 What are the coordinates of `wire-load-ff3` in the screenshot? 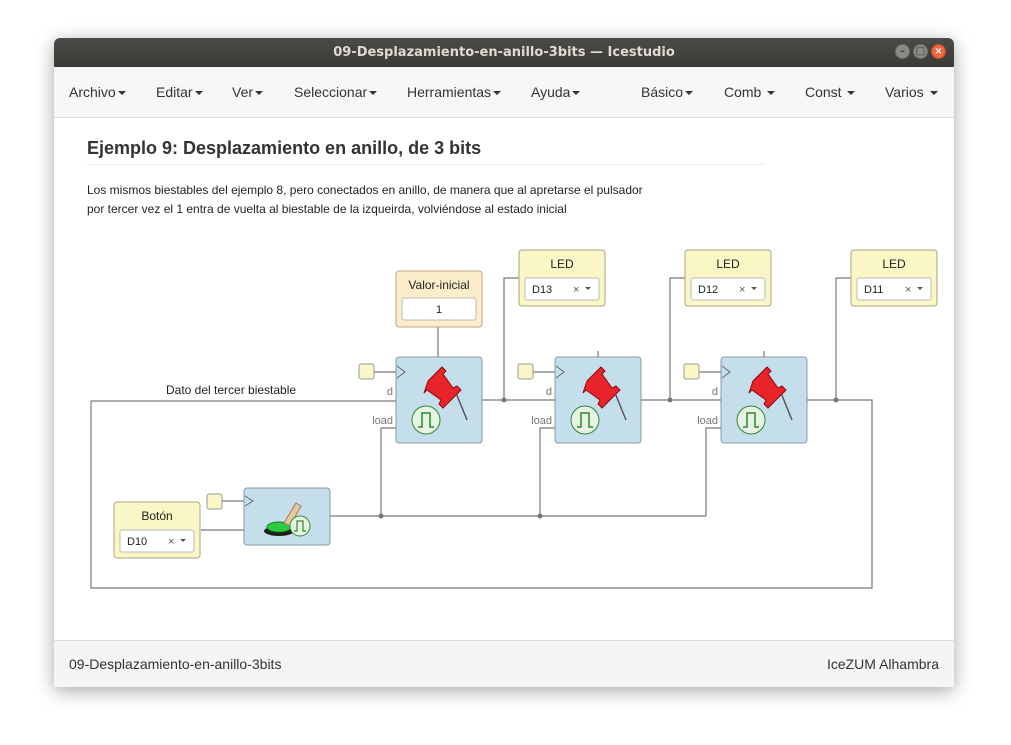 It's located at (713, 471).